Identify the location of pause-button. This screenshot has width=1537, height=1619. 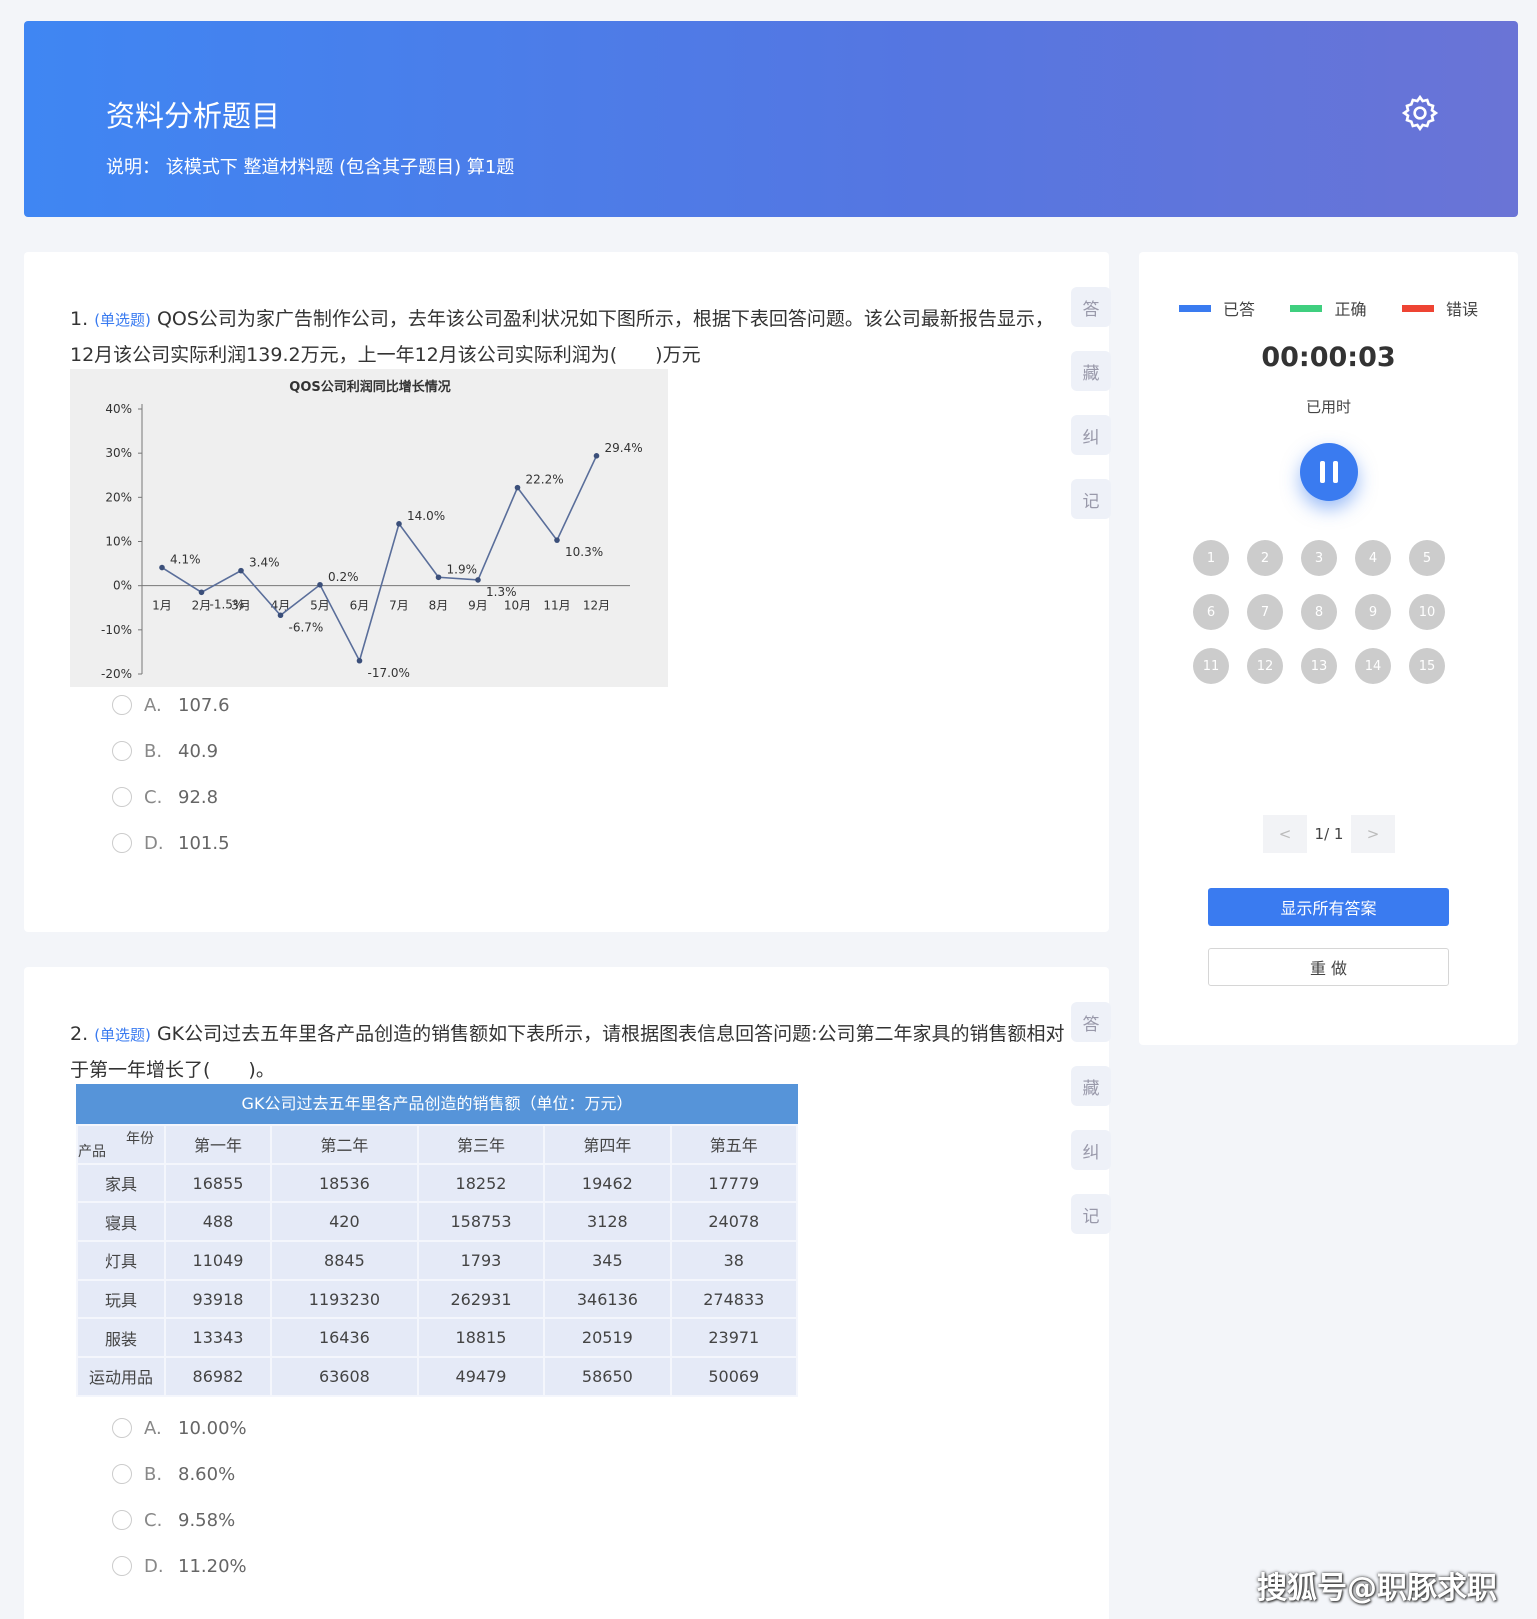
(1329, 472).